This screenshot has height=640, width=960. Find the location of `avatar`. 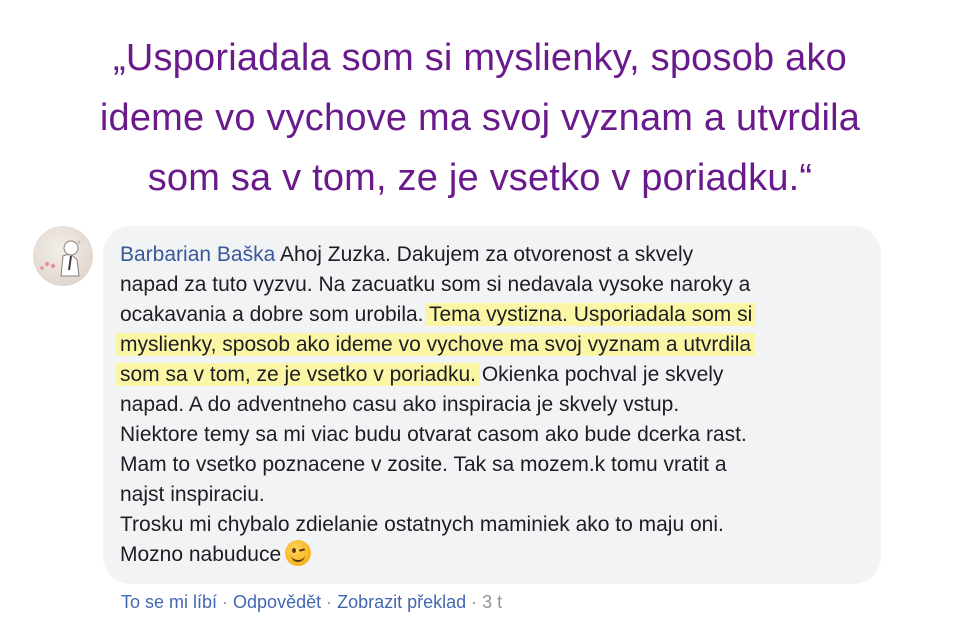

avatar is located at coordinates (63, 256).